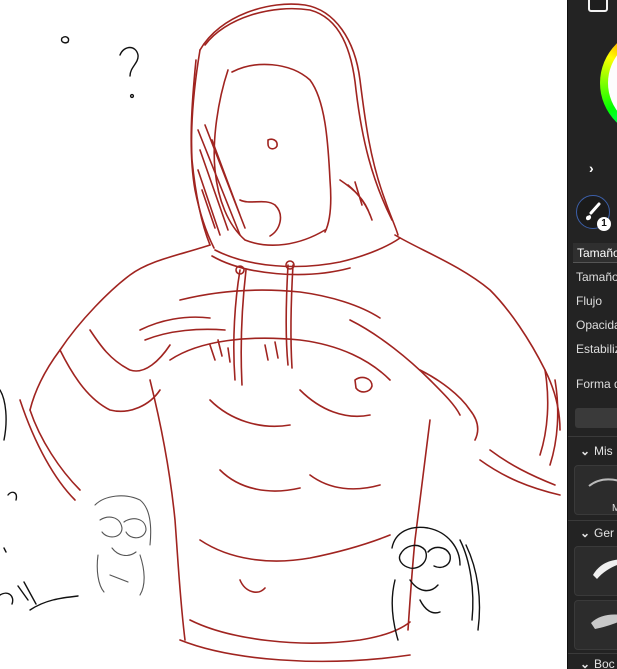 The image size is (617, 669). Describe the element at coordinates (595, 253) in the screenshot. I see `properties-tab-size: Tamaño` at that location.